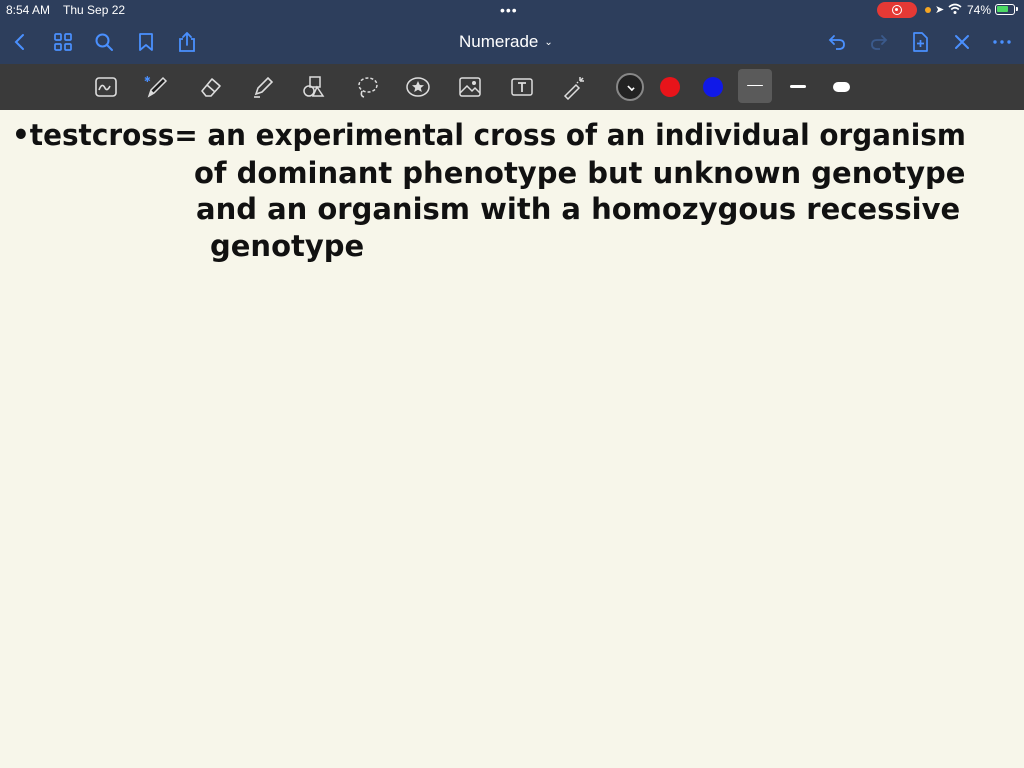  What do you see at coordinates (418, 87) in the screenshot?
I see `sticker-icon` at bounding box center [418, 87].